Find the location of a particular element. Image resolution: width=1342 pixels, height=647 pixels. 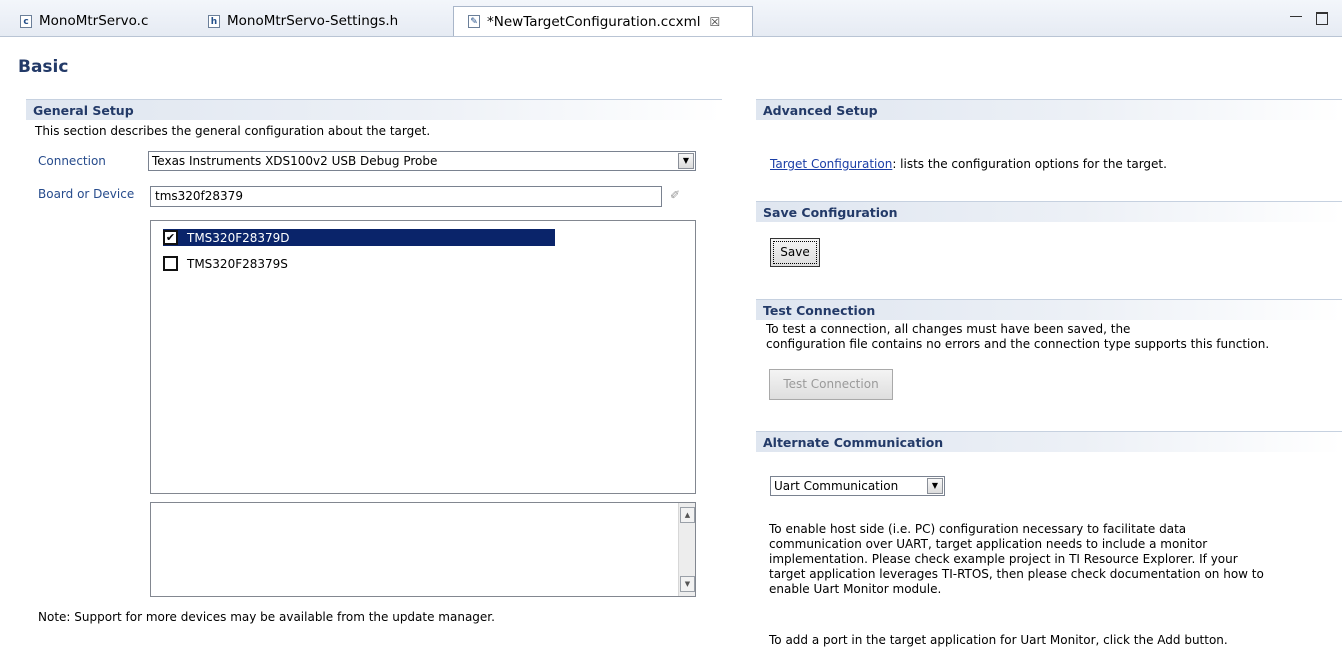

tab-monomtrservo-c: c MonoMtrServo.c is located at coordinates (84, 21).